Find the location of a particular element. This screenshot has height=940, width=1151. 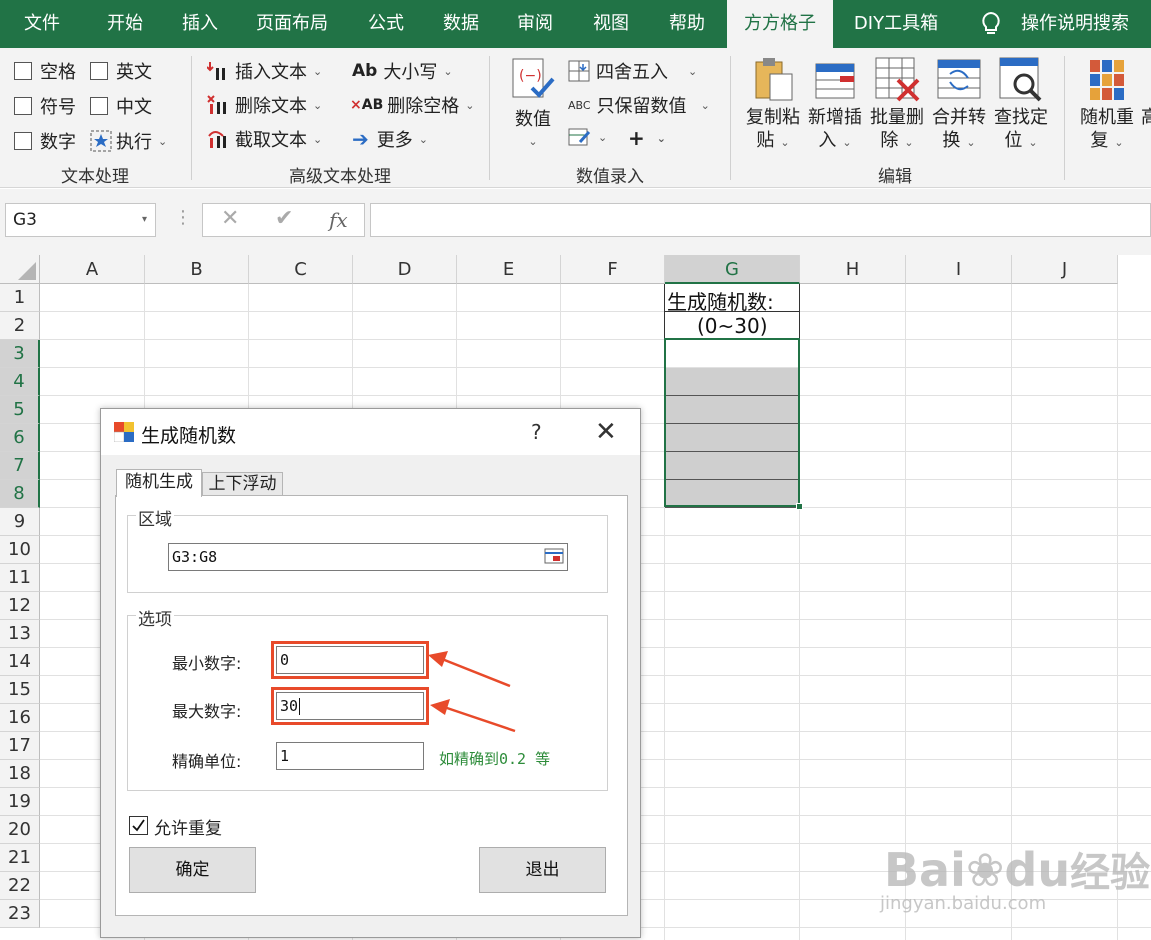

tab-fangfang: 方方格子 is located at coordinates (780, 24).